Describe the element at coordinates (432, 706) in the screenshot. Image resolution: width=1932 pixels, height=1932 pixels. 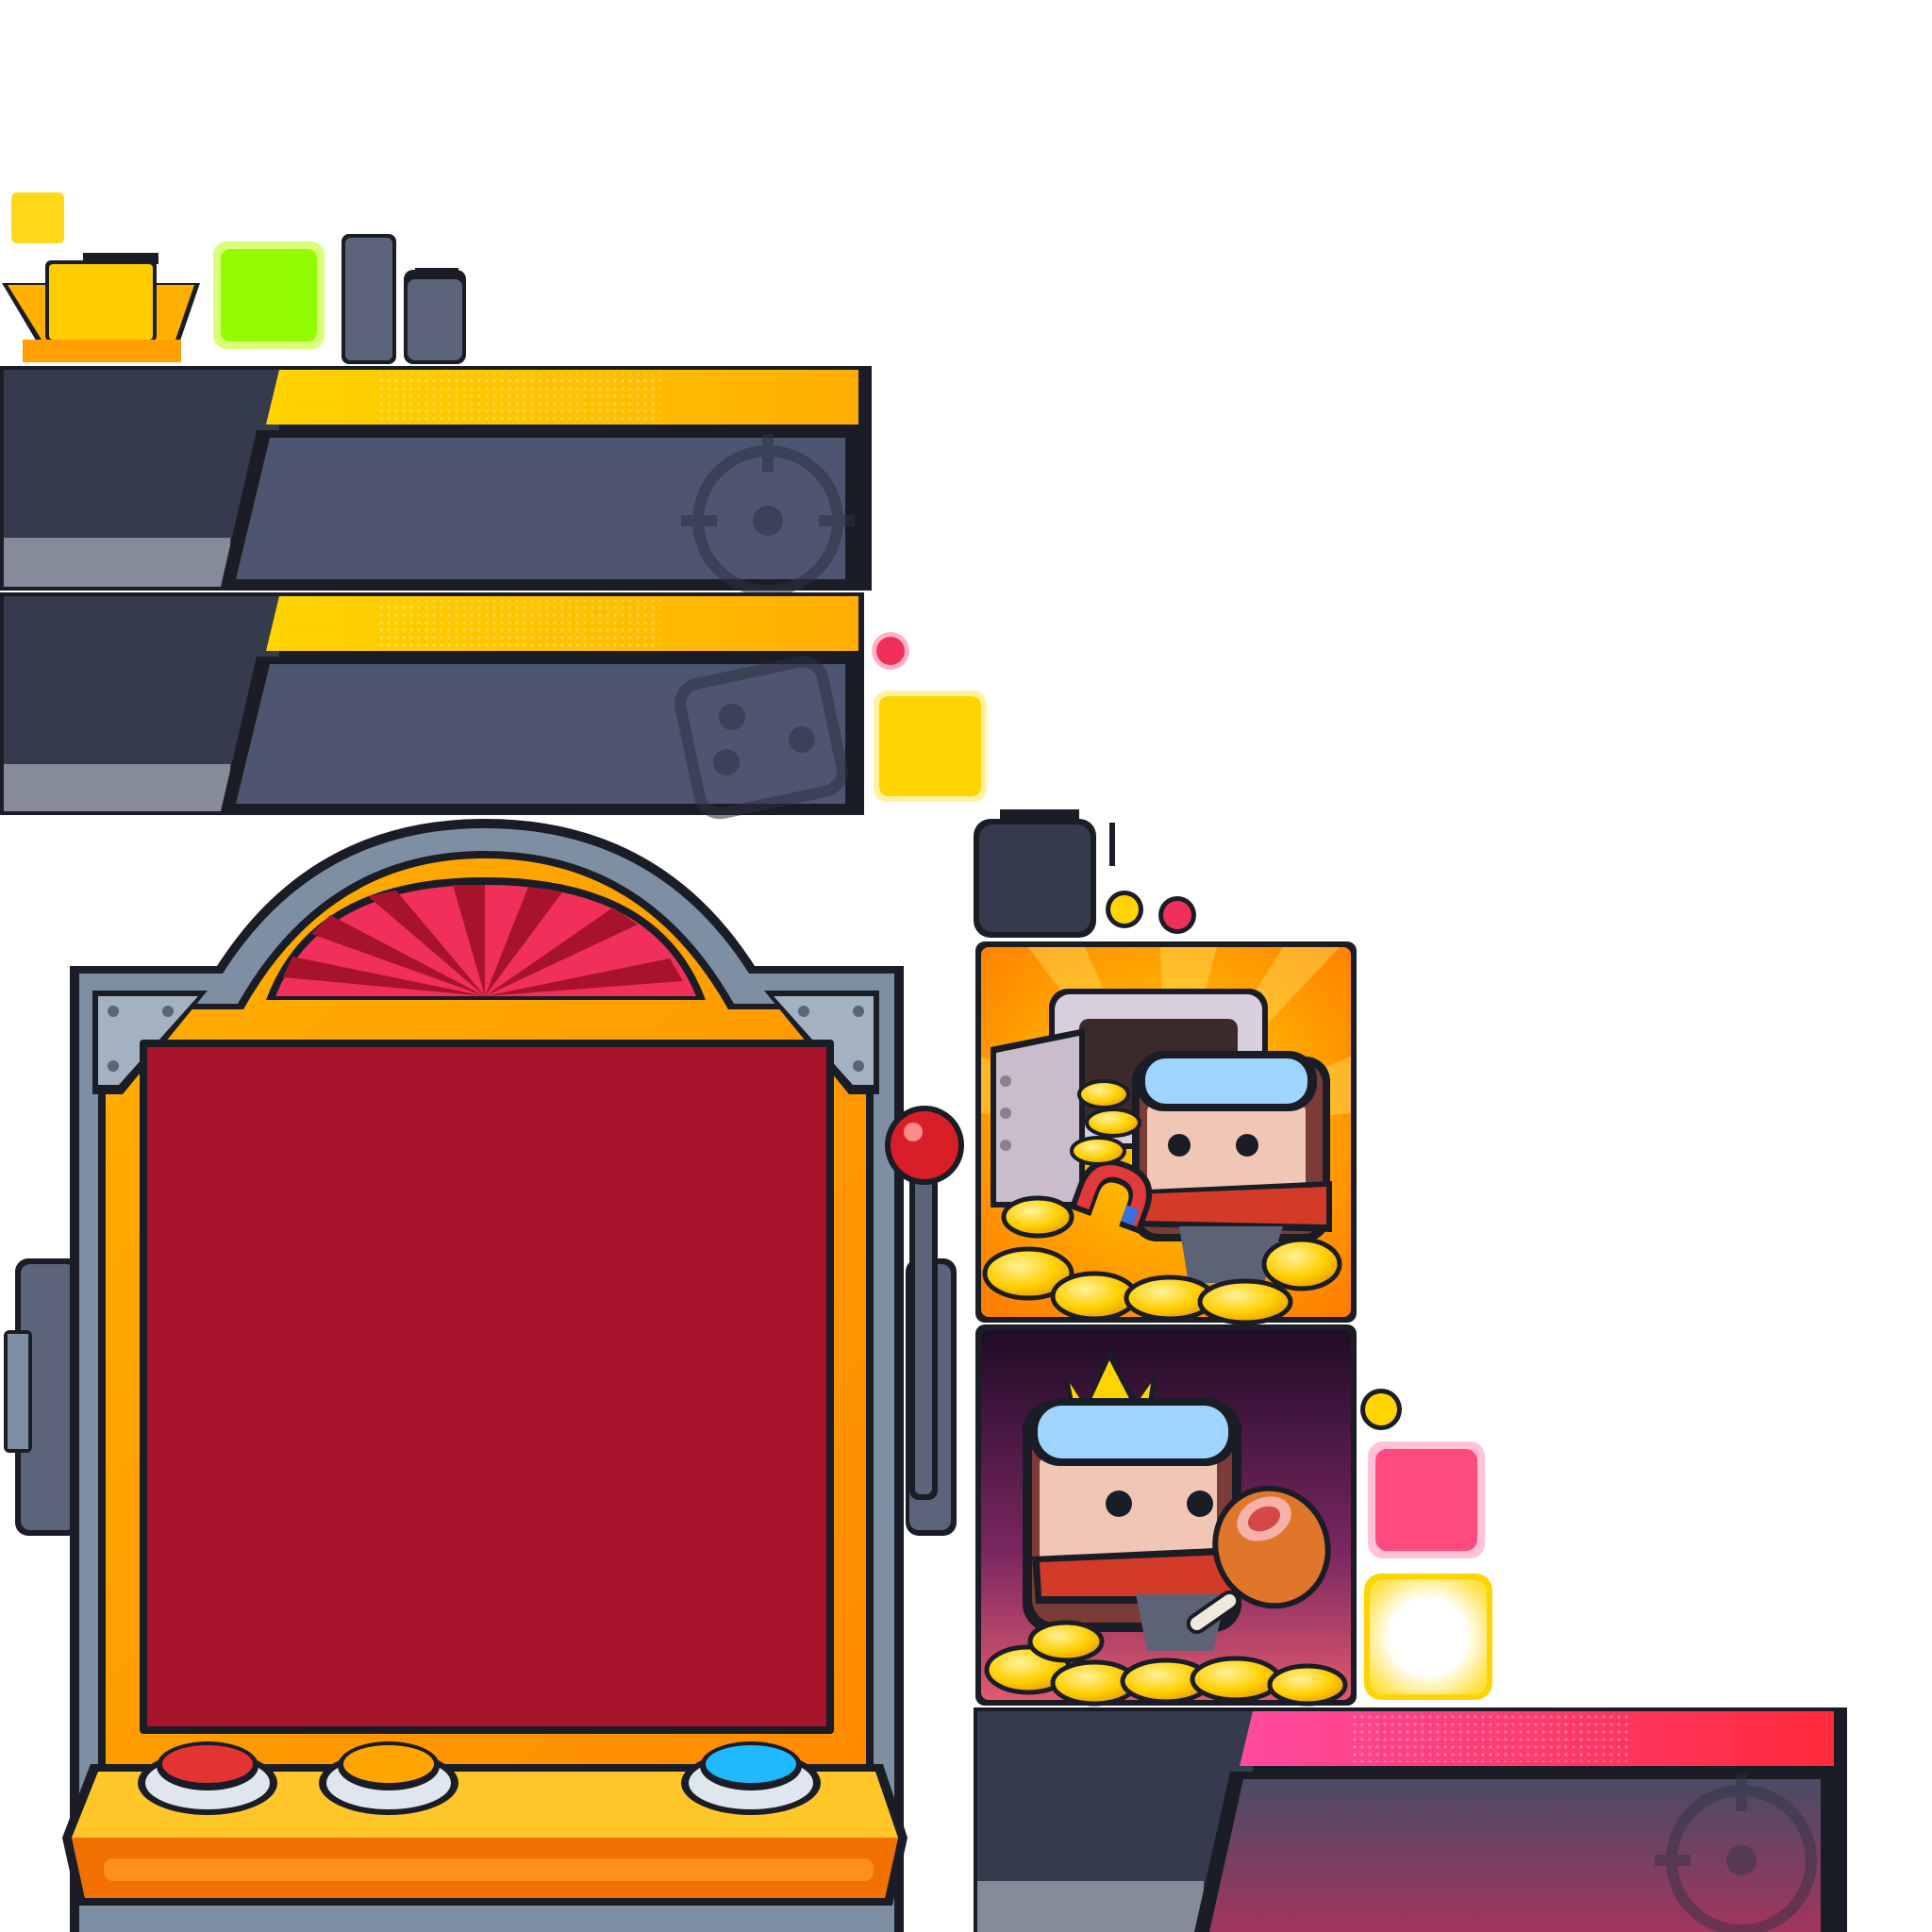
I see `gold-banner-dice` at that location.